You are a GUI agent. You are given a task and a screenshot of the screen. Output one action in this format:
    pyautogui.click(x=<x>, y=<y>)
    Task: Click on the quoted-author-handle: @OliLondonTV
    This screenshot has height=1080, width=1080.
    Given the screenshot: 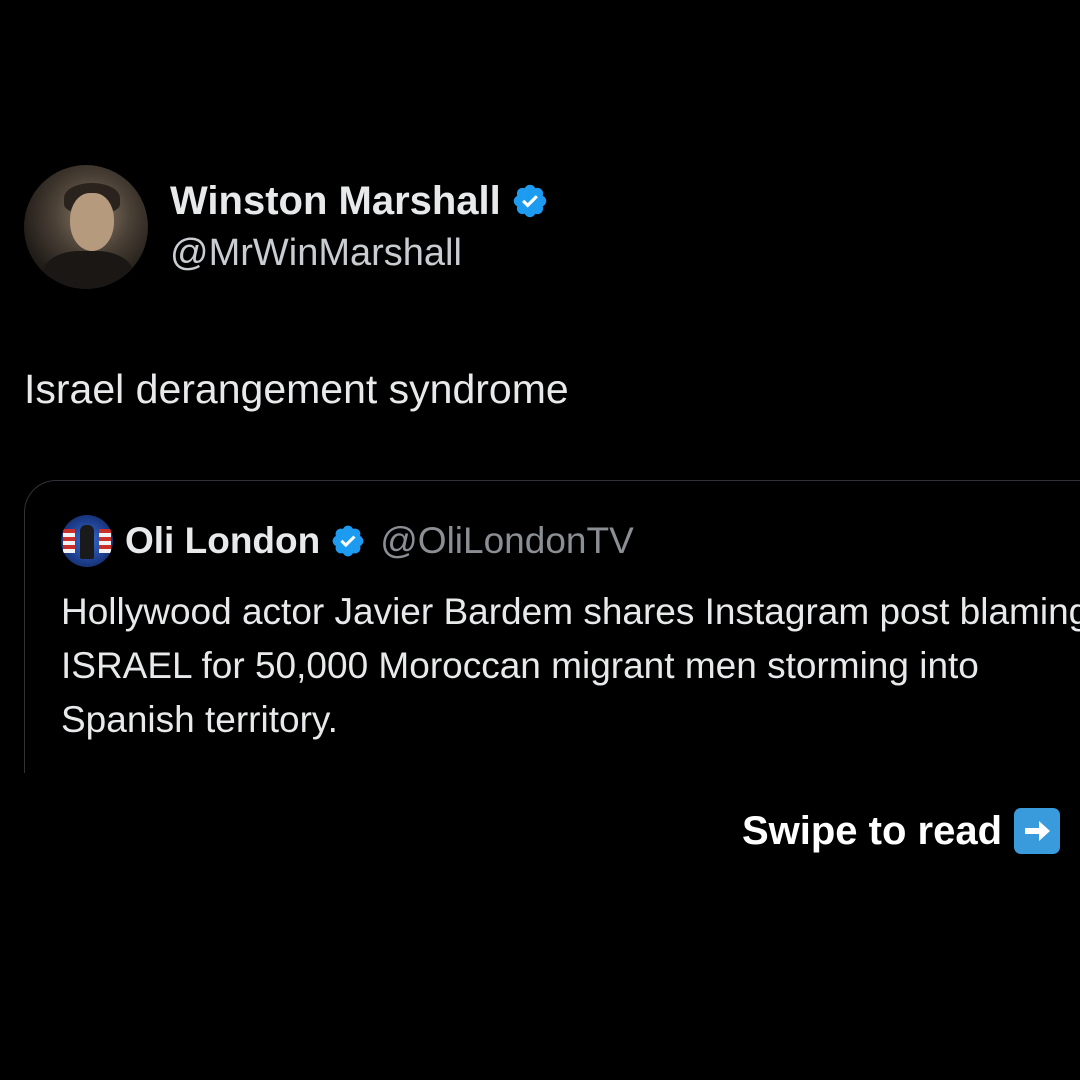 What is the action you would take?
    pyautogui.click(x=507, y=541)
    